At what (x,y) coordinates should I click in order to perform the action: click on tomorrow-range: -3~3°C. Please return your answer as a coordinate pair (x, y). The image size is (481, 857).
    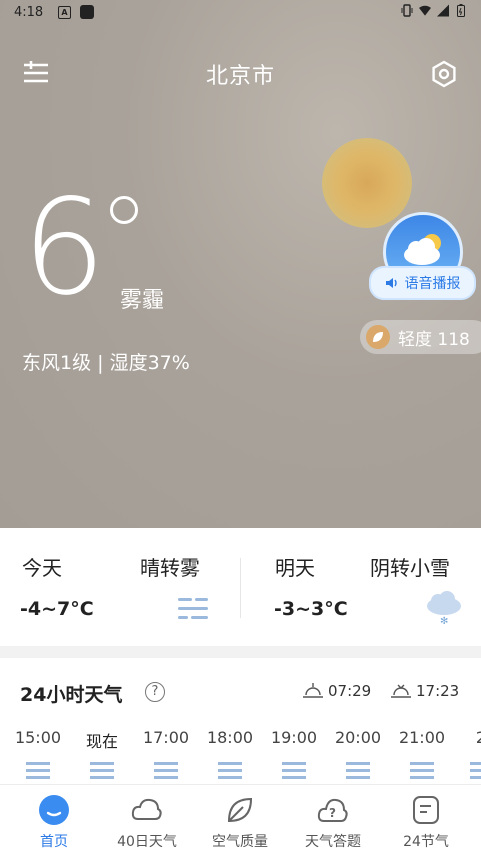
    Looking at the image, I should click on (311, 609).